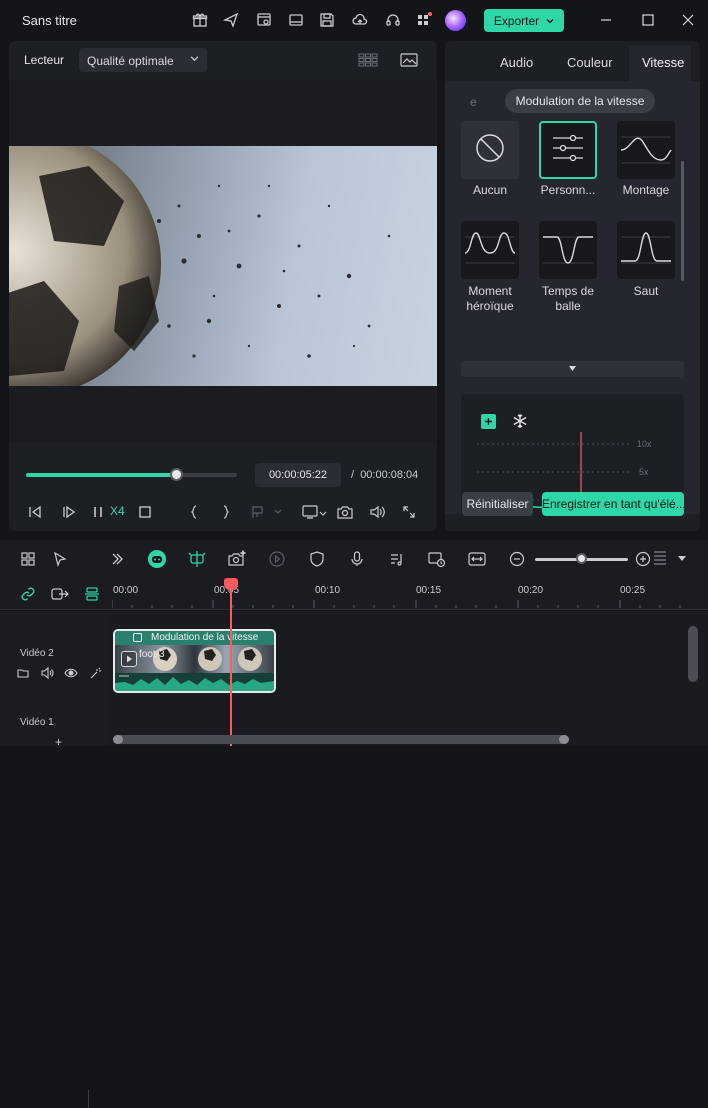 The width and height of the screenshot is (708, 1108). I want to click on timeline-horizontal-scrollbar, so click(341, 739).